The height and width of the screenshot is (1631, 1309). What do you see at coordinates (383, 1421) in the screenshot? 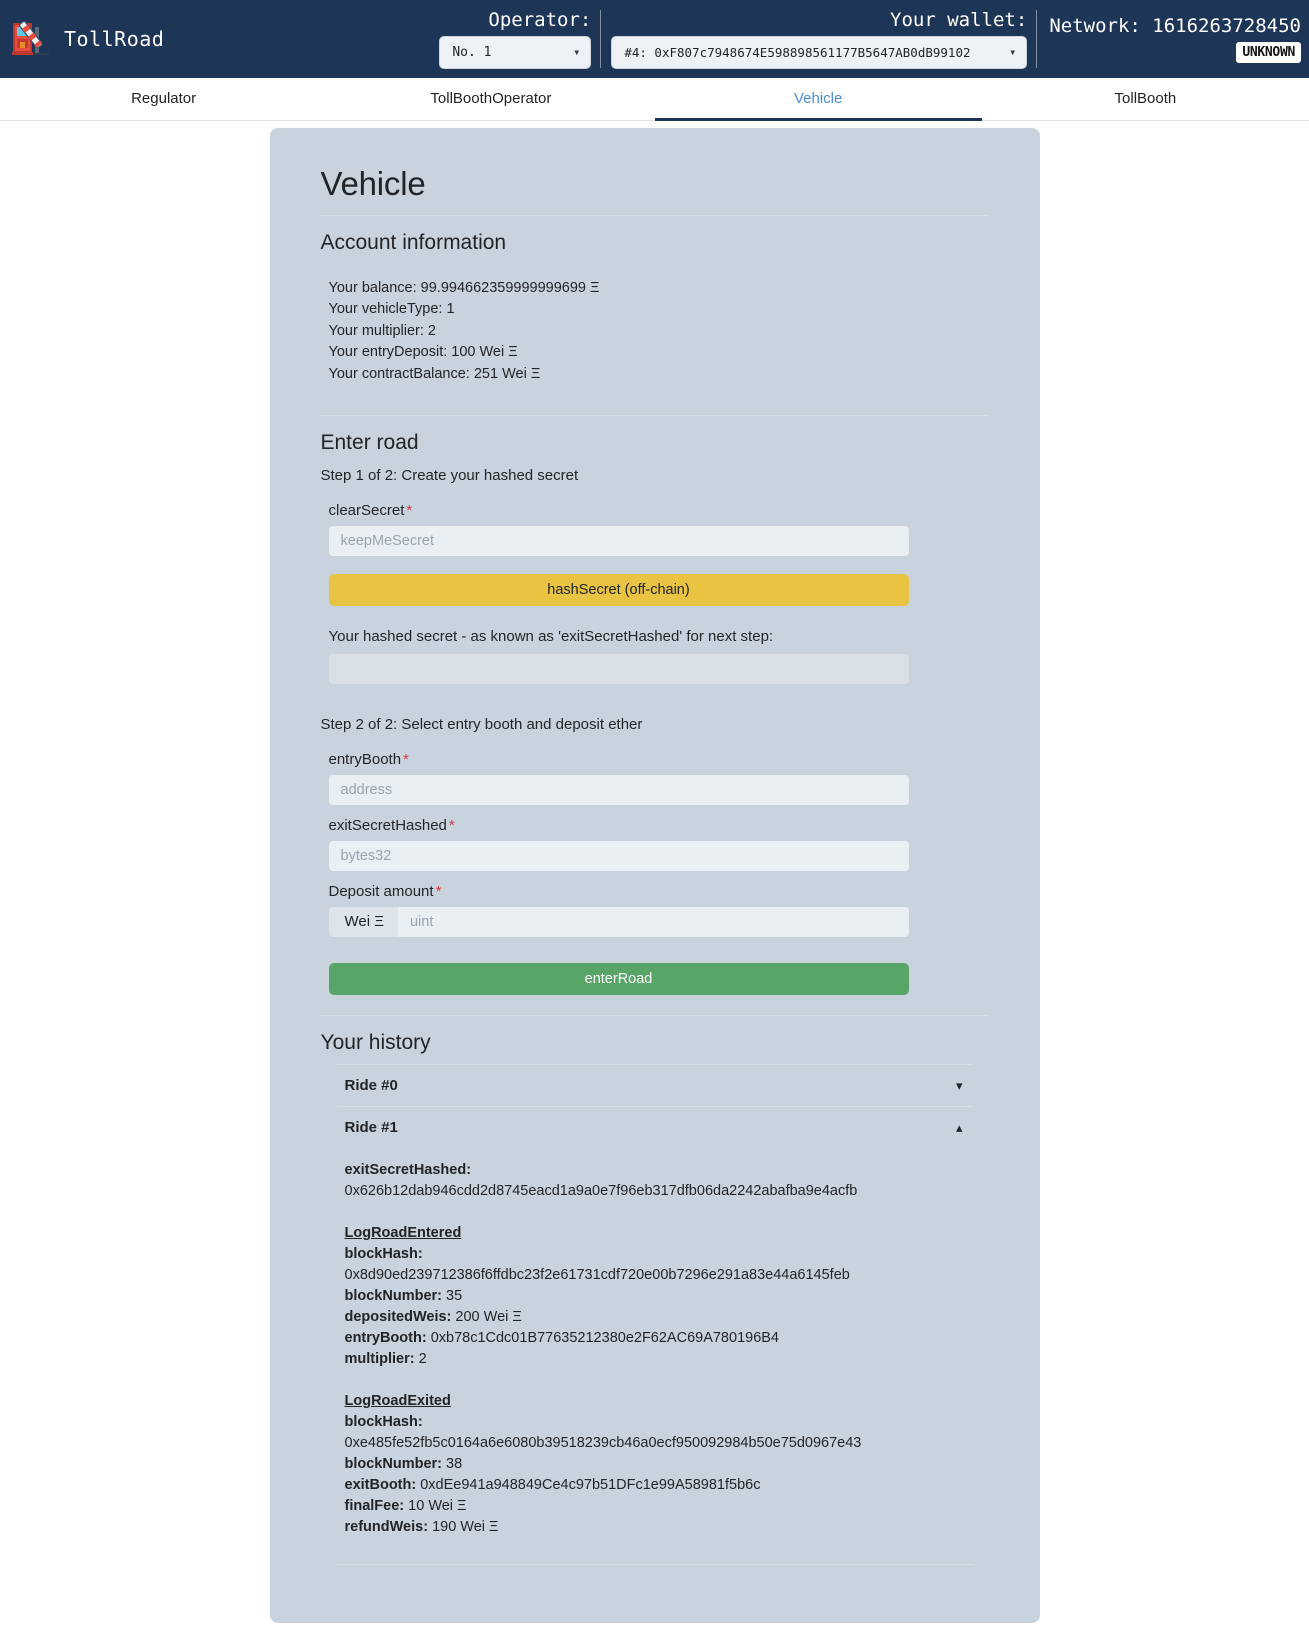
I see `event-1-blockhash-key: blockHash:` at bounding box center [383, 1421].